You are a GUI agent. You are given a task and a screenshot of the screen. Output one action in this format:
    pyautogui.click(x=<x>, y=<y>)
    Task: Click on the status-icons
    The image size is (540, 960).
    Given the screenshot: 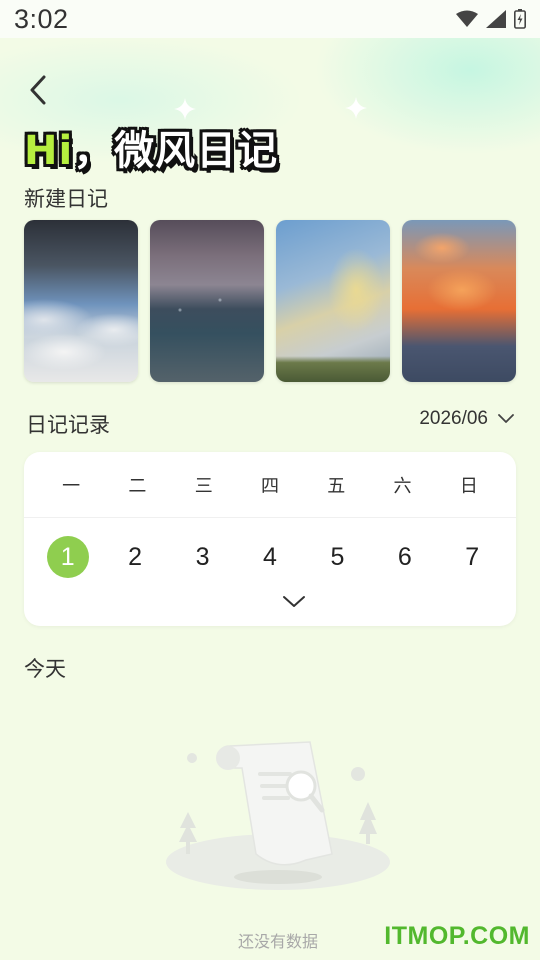 What is the action you would take?
    pyautogui.click(x=491, y=19)
    